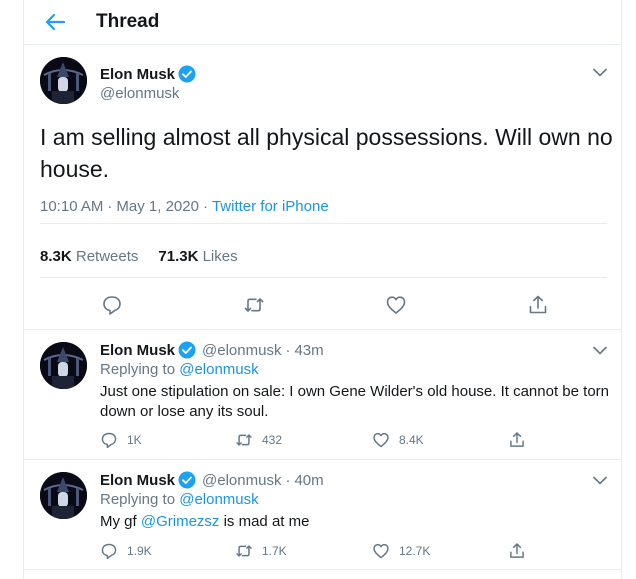 The image size is (636, 579). I want to click on tweet-actions: 1.9K 1.7K 12.7K, so click(350, 551).